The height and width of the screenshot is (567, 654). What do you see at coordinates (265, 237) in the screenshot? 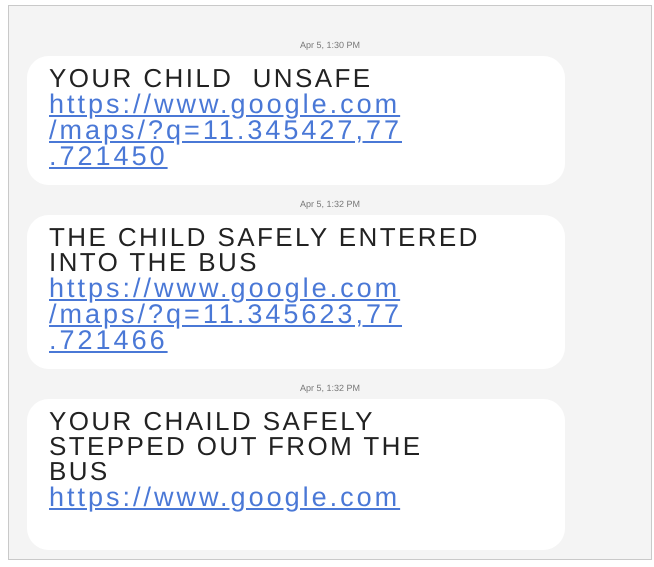
I see `message-text: THE CHILD SAFELY ENTERED` at bounding box center [265, 237].